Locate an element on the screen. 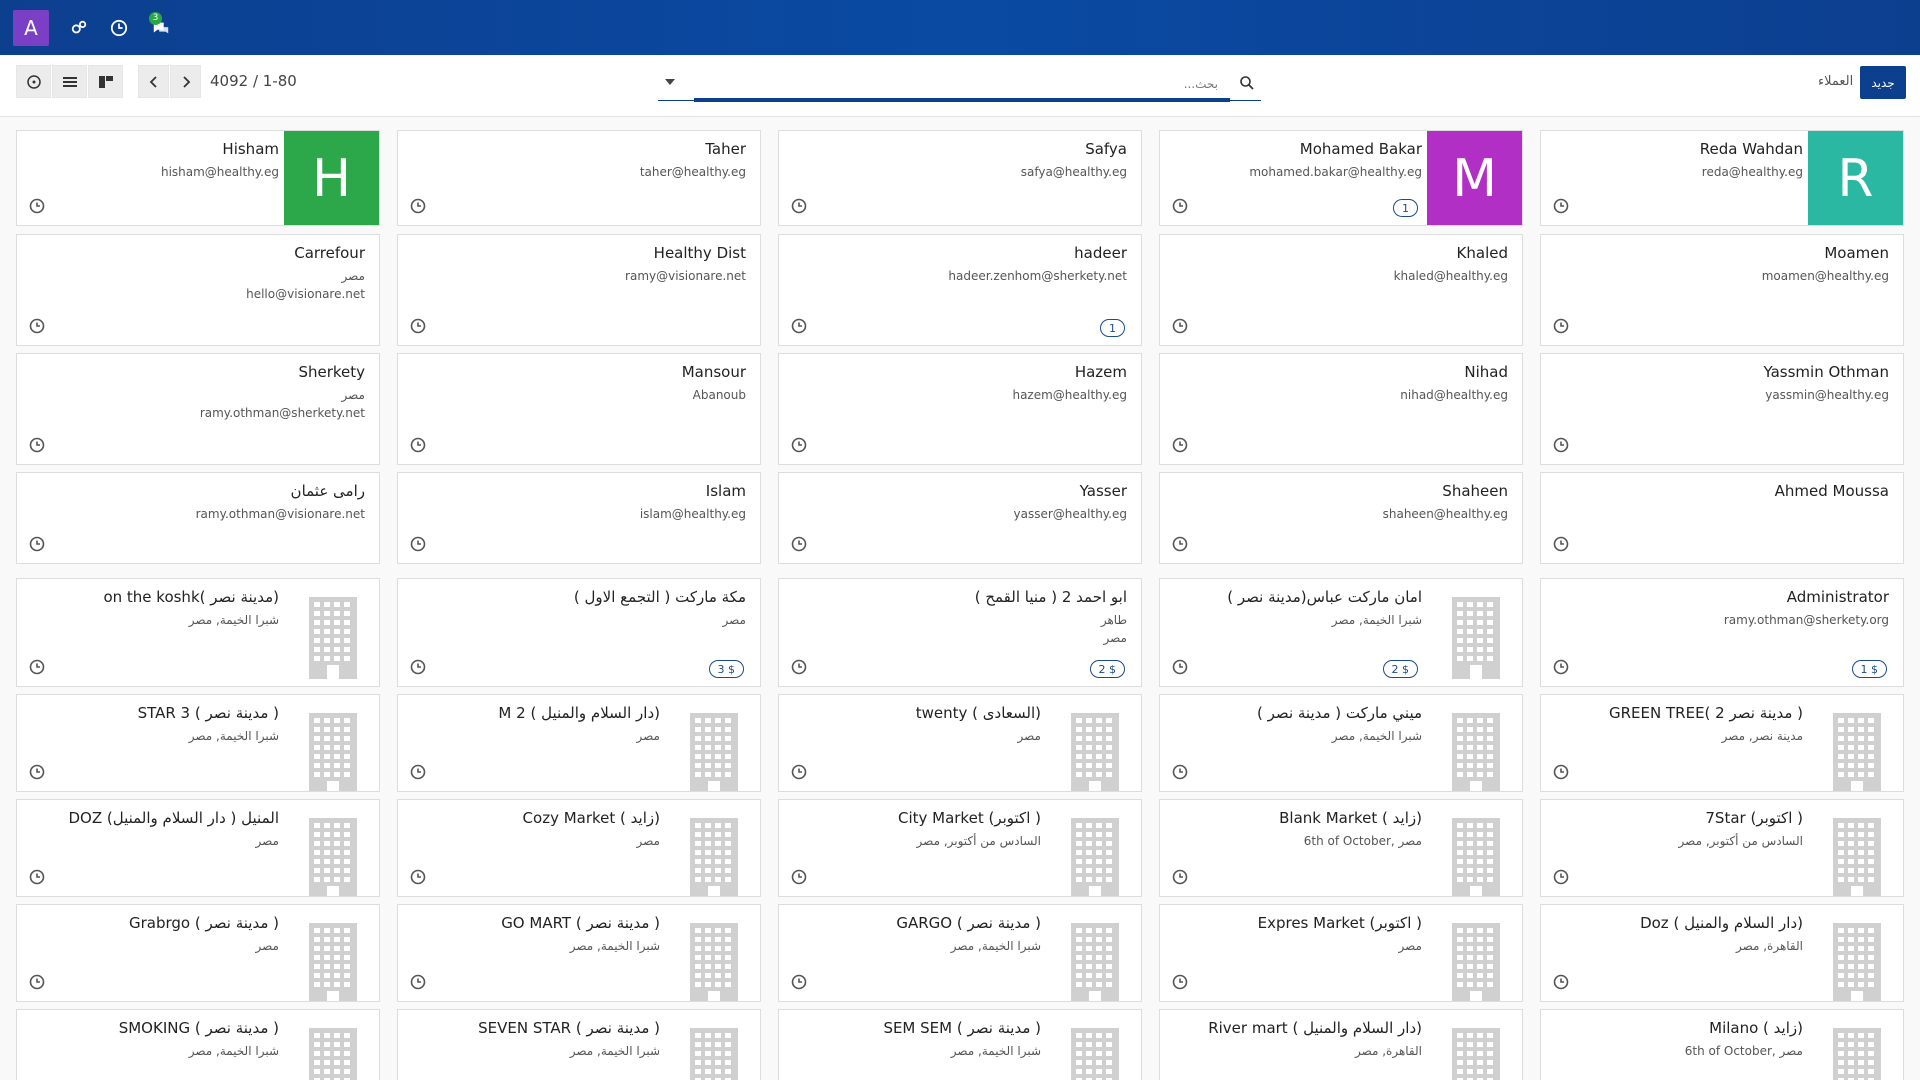 This screenshot has height=1080, width=1920. kanban-card: Khaled khaled@healthy.eg is located at coordinates (1341, 290).